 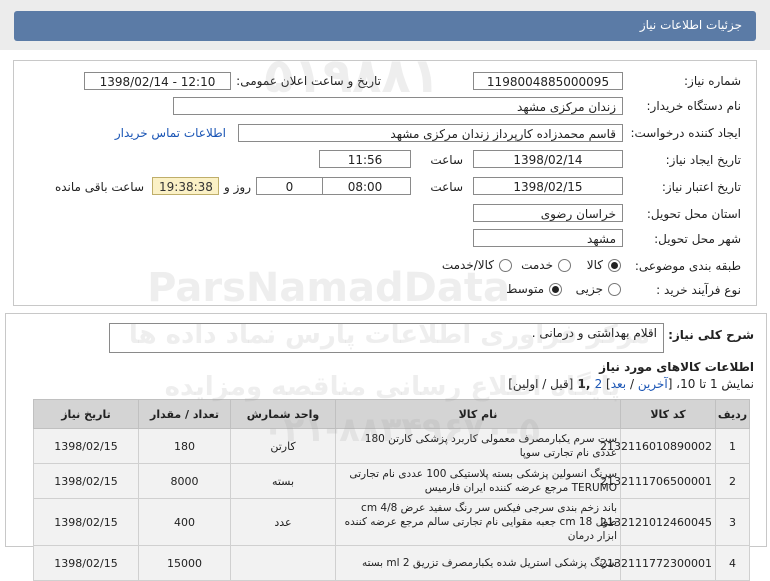 I want to click on announce-date-label: تاریخ و ساعت اعلان عمومی:, so click(x=308, y=81).